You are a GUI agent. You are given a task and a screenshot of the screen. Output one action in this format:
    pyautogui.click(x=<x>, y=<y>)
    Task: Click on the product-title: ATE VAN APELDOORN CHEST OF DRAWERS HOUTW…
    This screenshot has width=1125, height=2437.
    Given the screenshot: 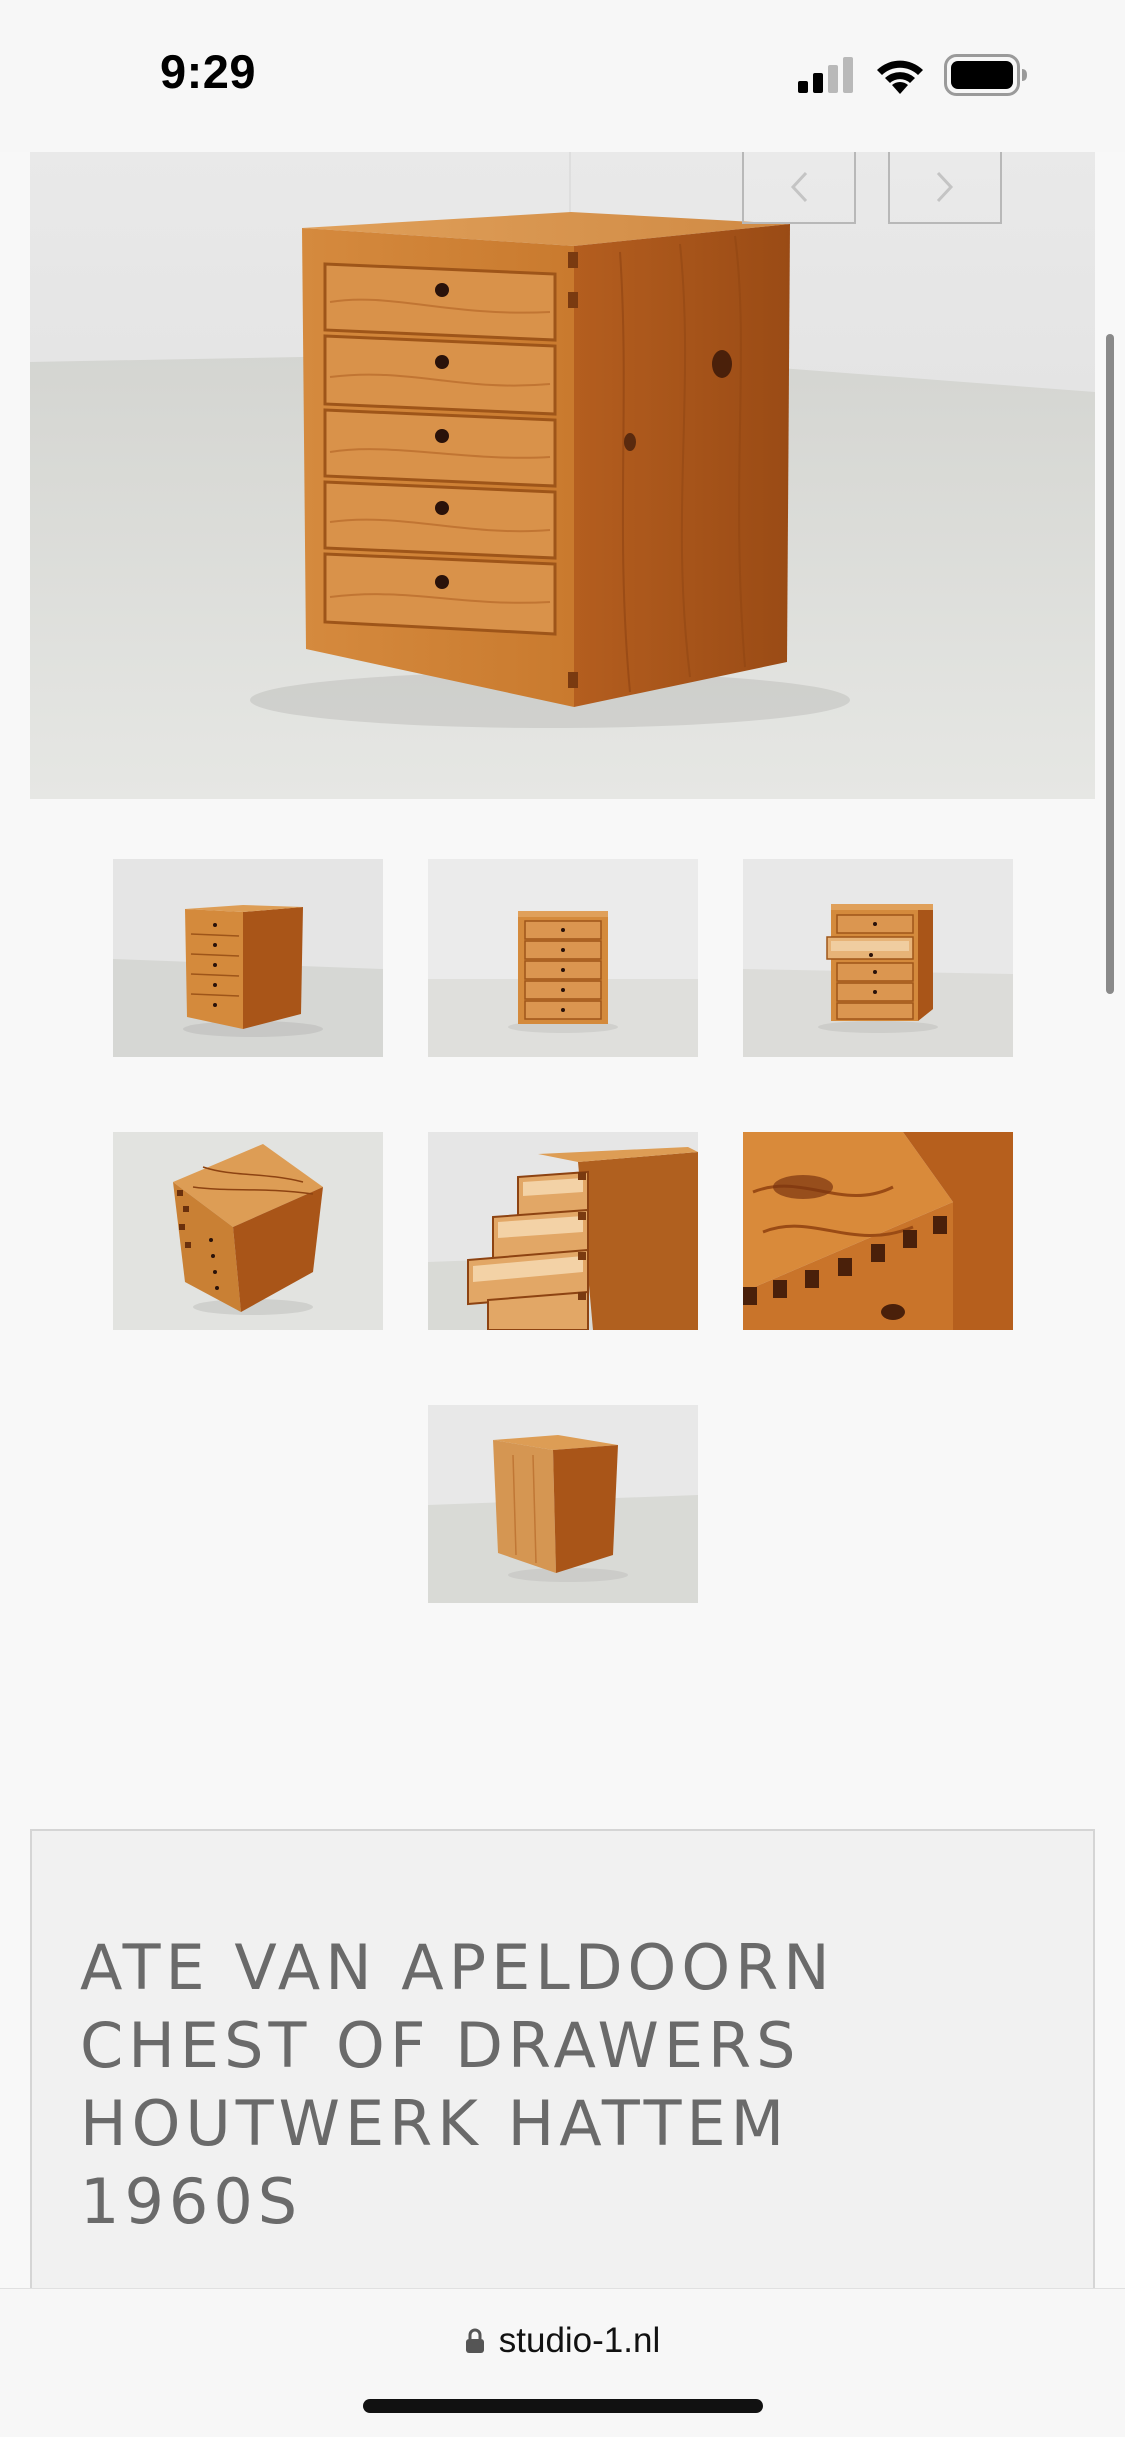 What is the action you would take?
    pyautogui.click(x=560, y=2085)
    